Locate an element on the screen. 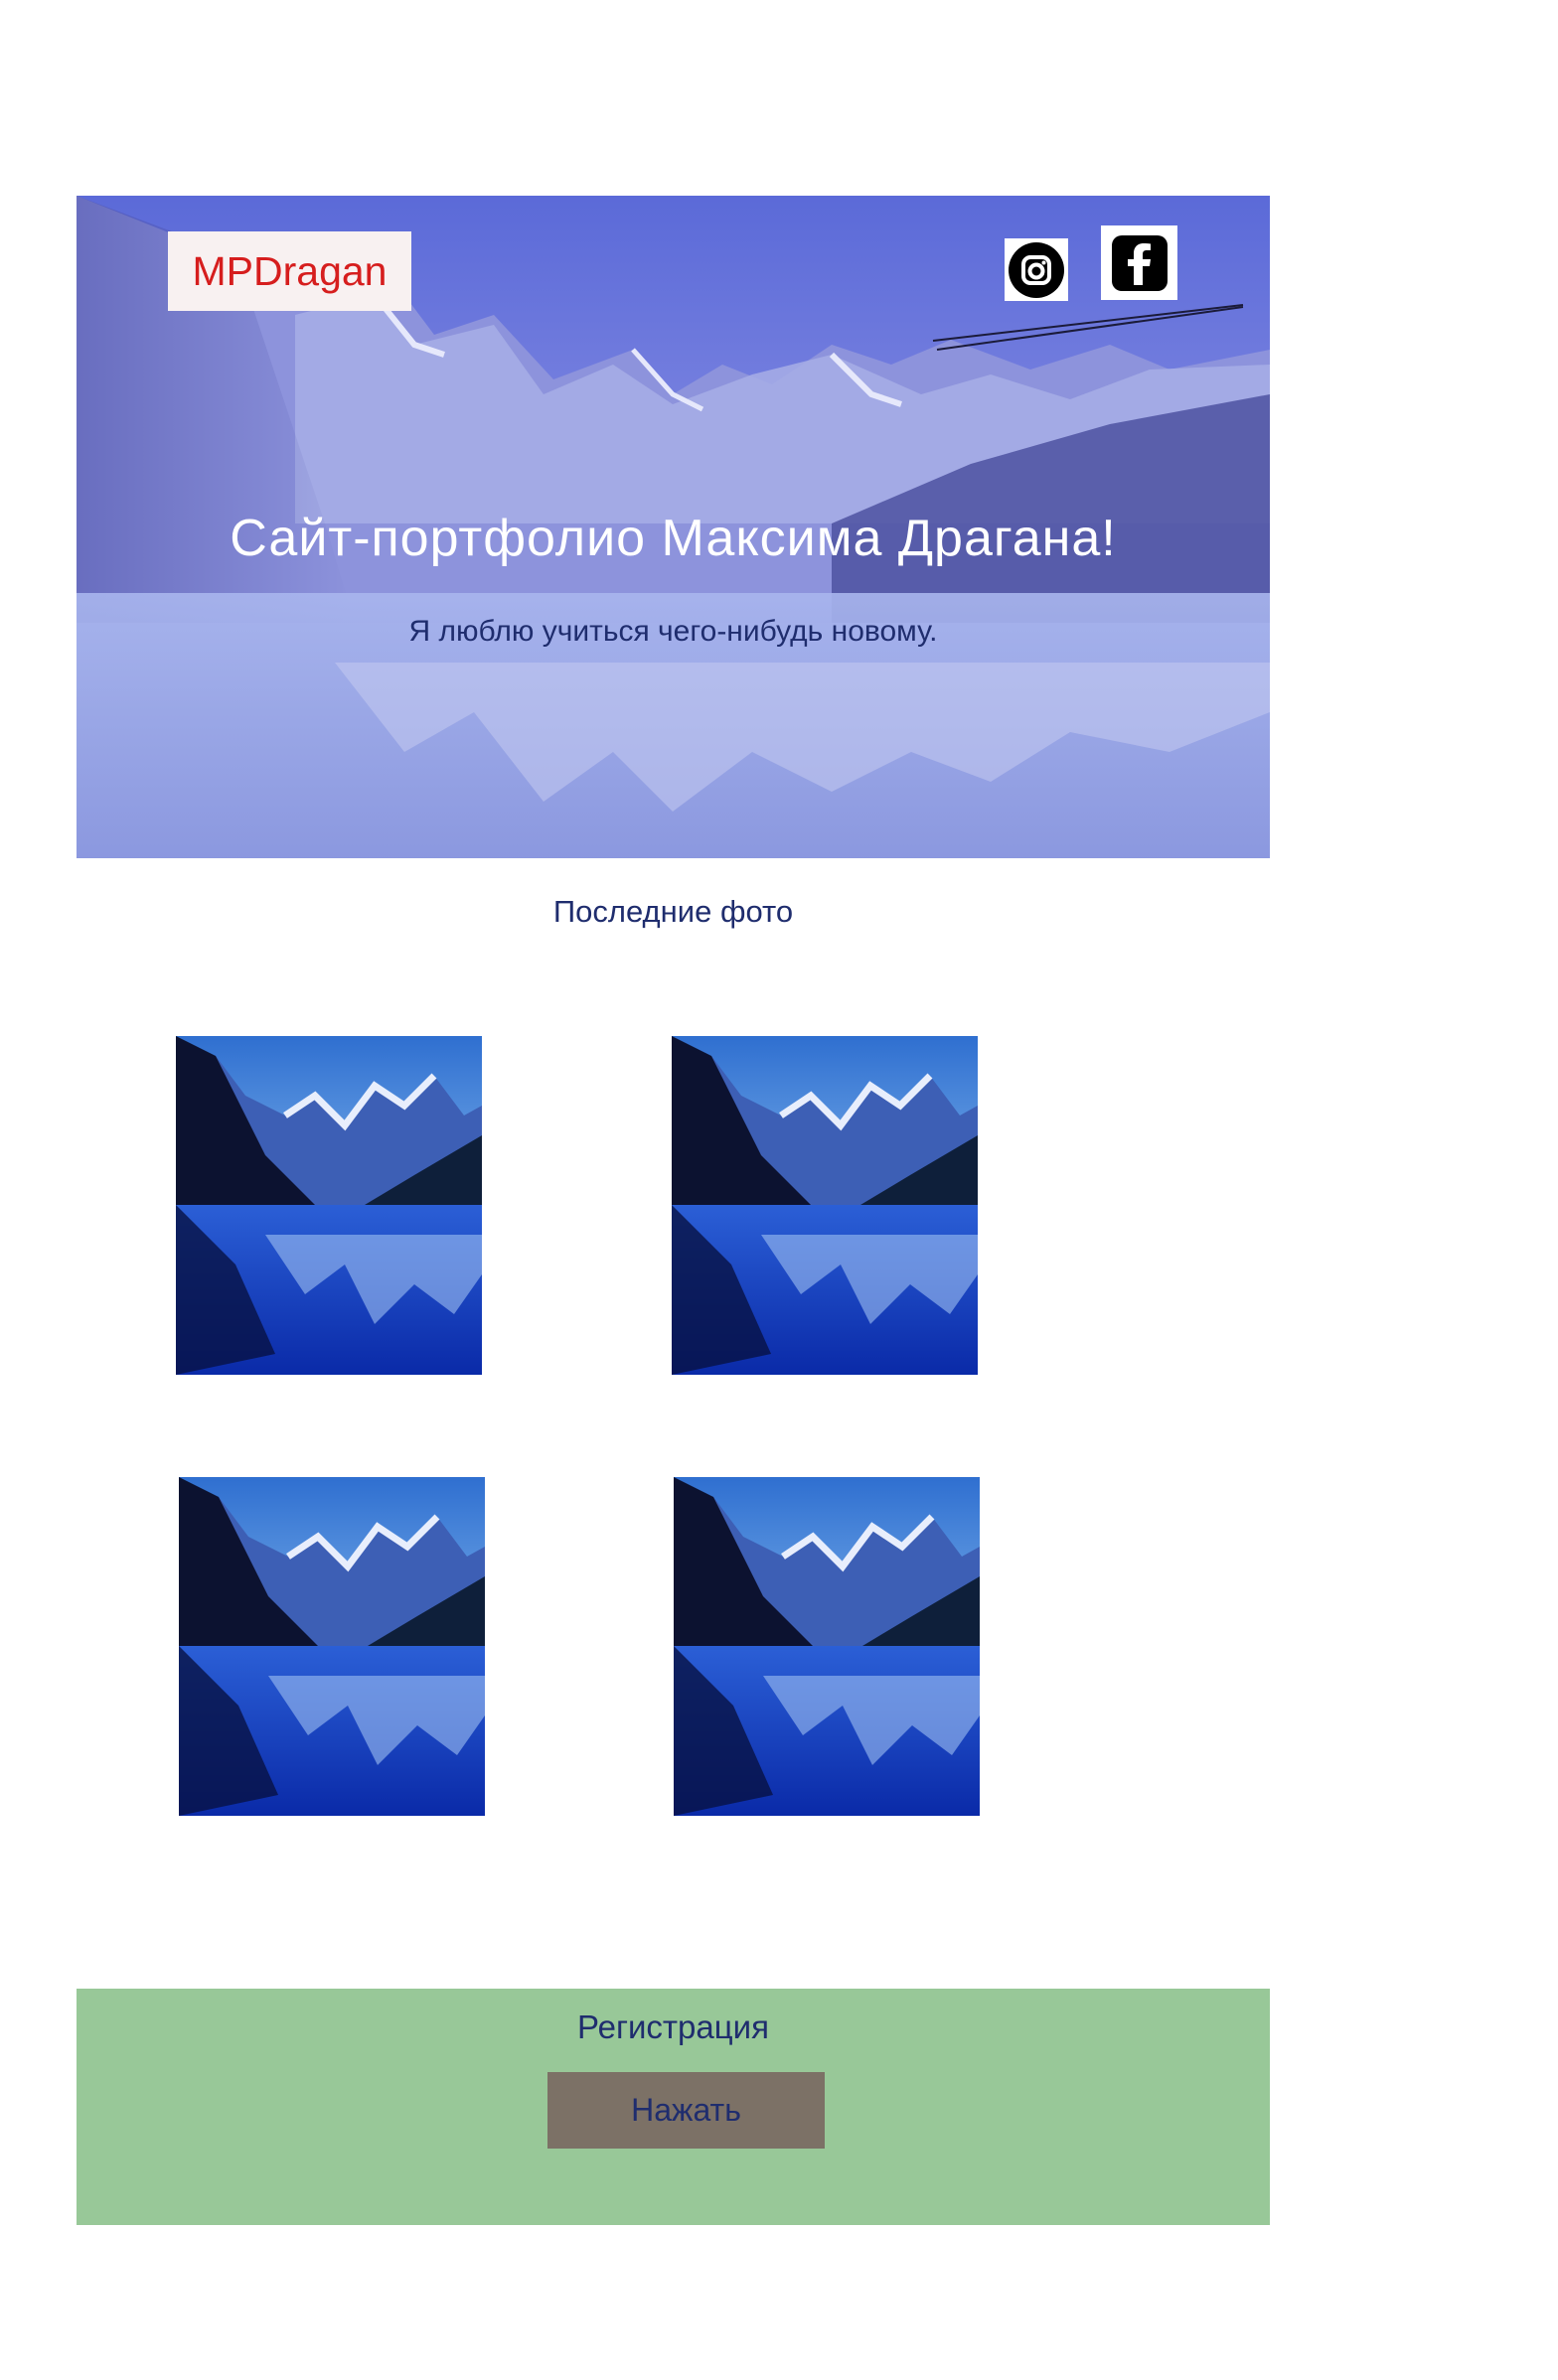 This screenshot has width=1558, height=2380. facebook-link is located at coordinates (1139, 262).